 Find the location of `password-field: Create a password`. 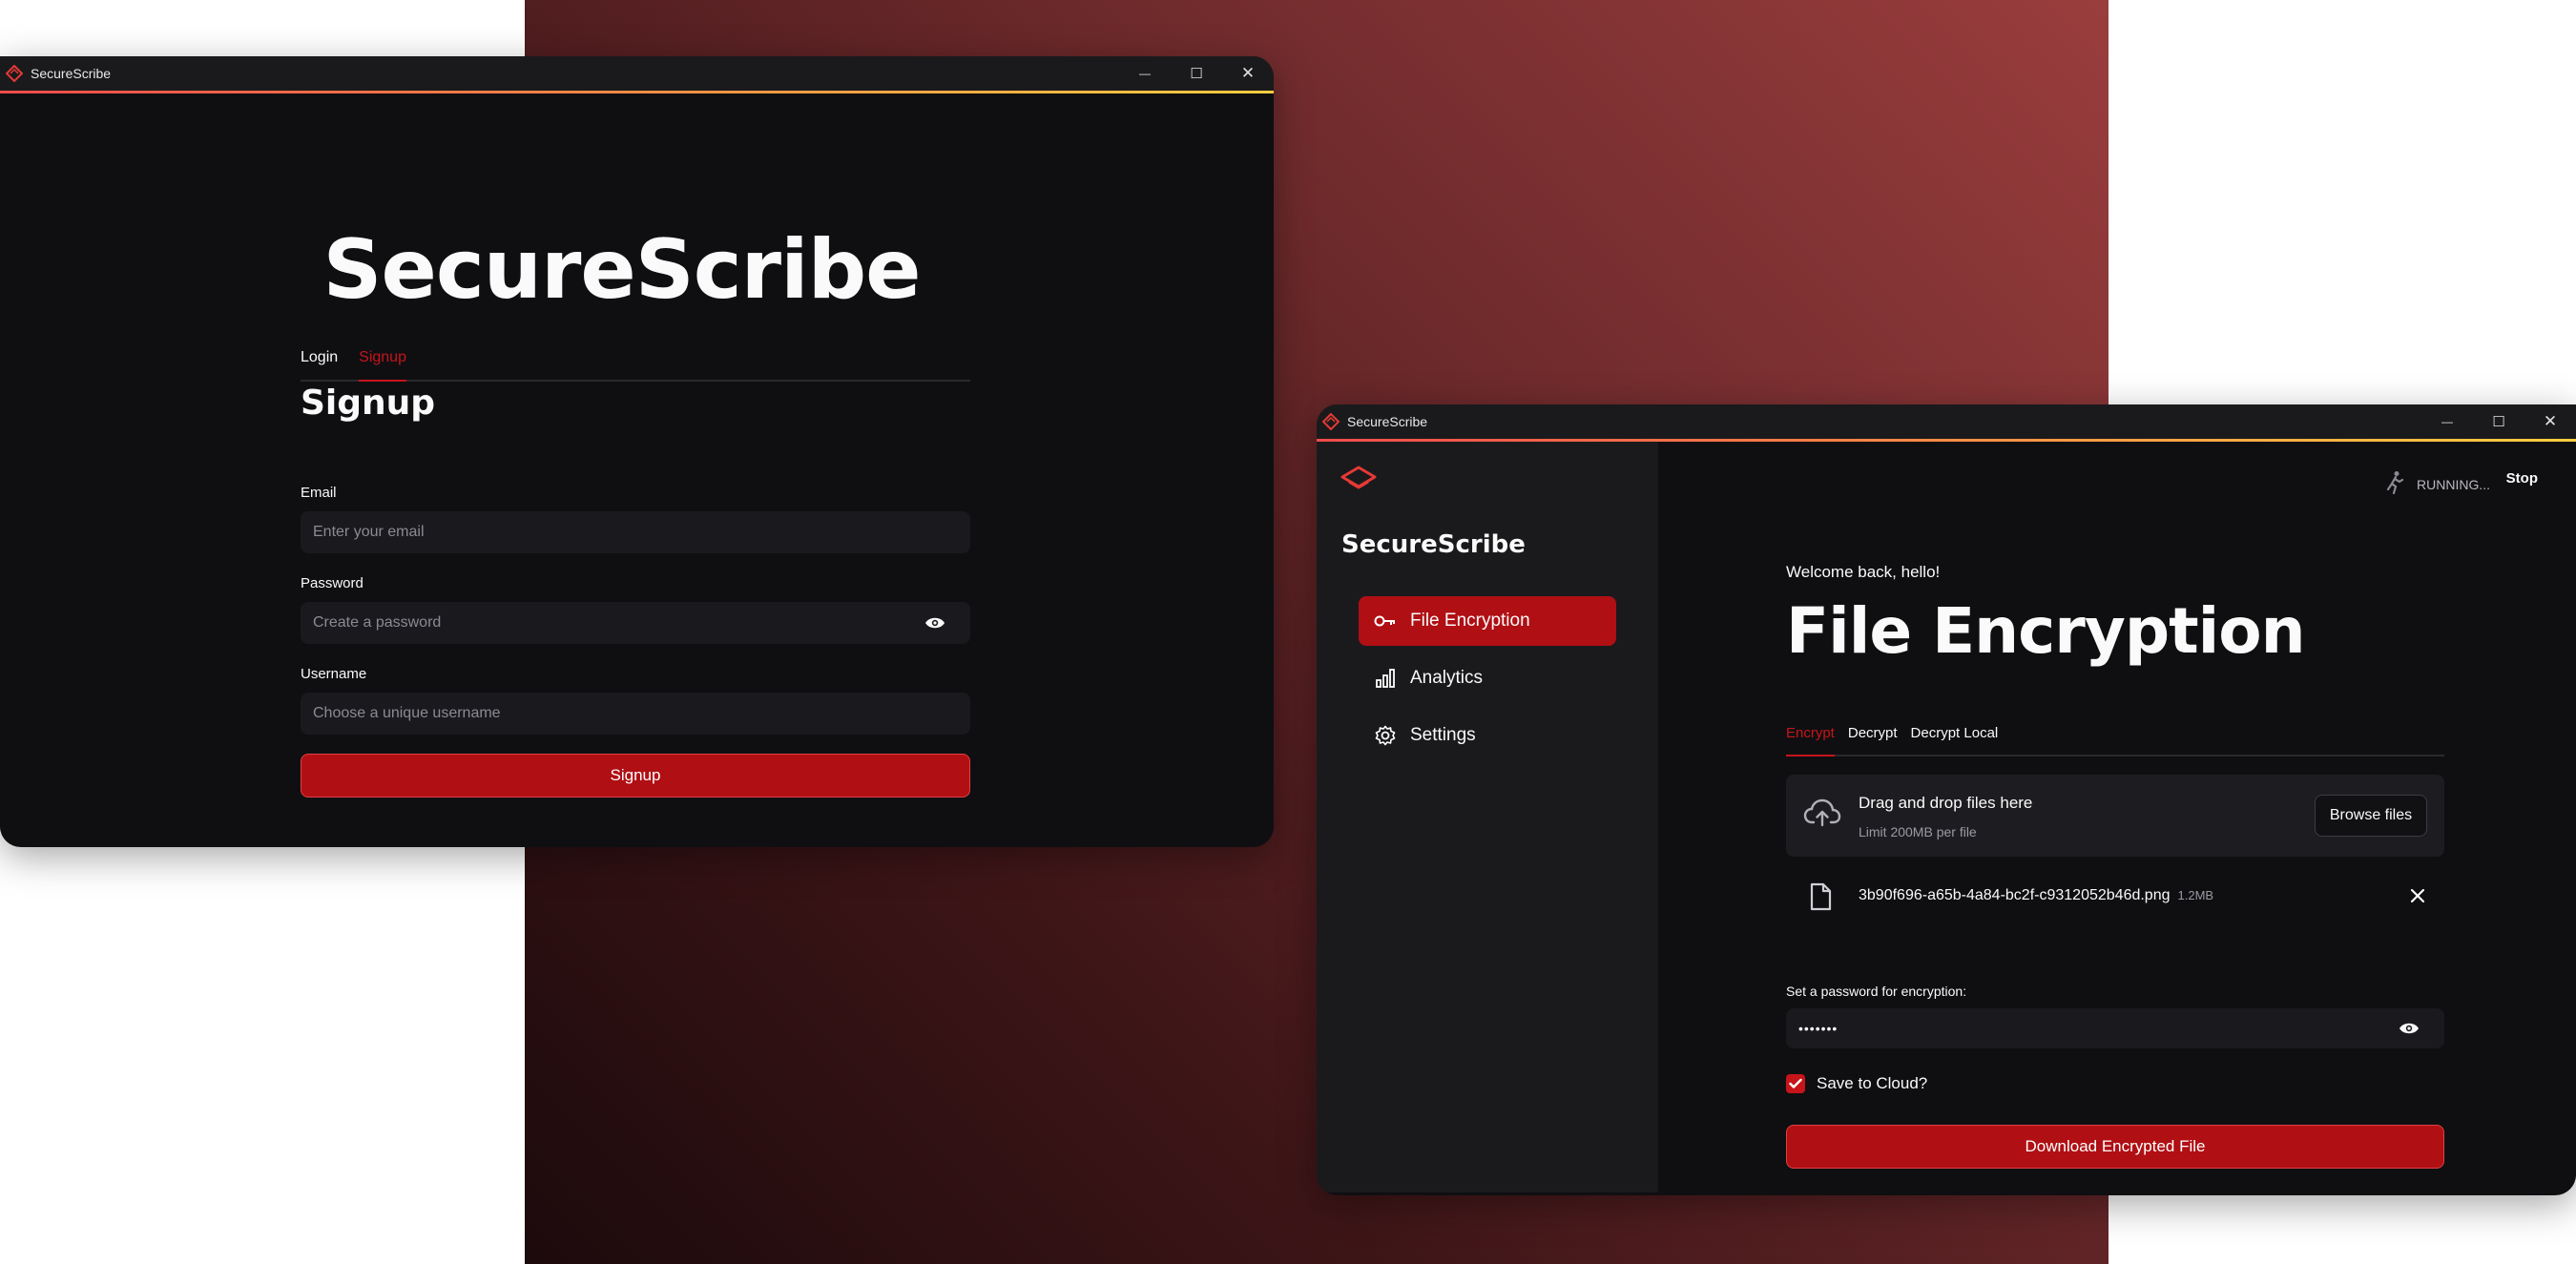

password-field: Create a password is located at coordinates (635, 623).